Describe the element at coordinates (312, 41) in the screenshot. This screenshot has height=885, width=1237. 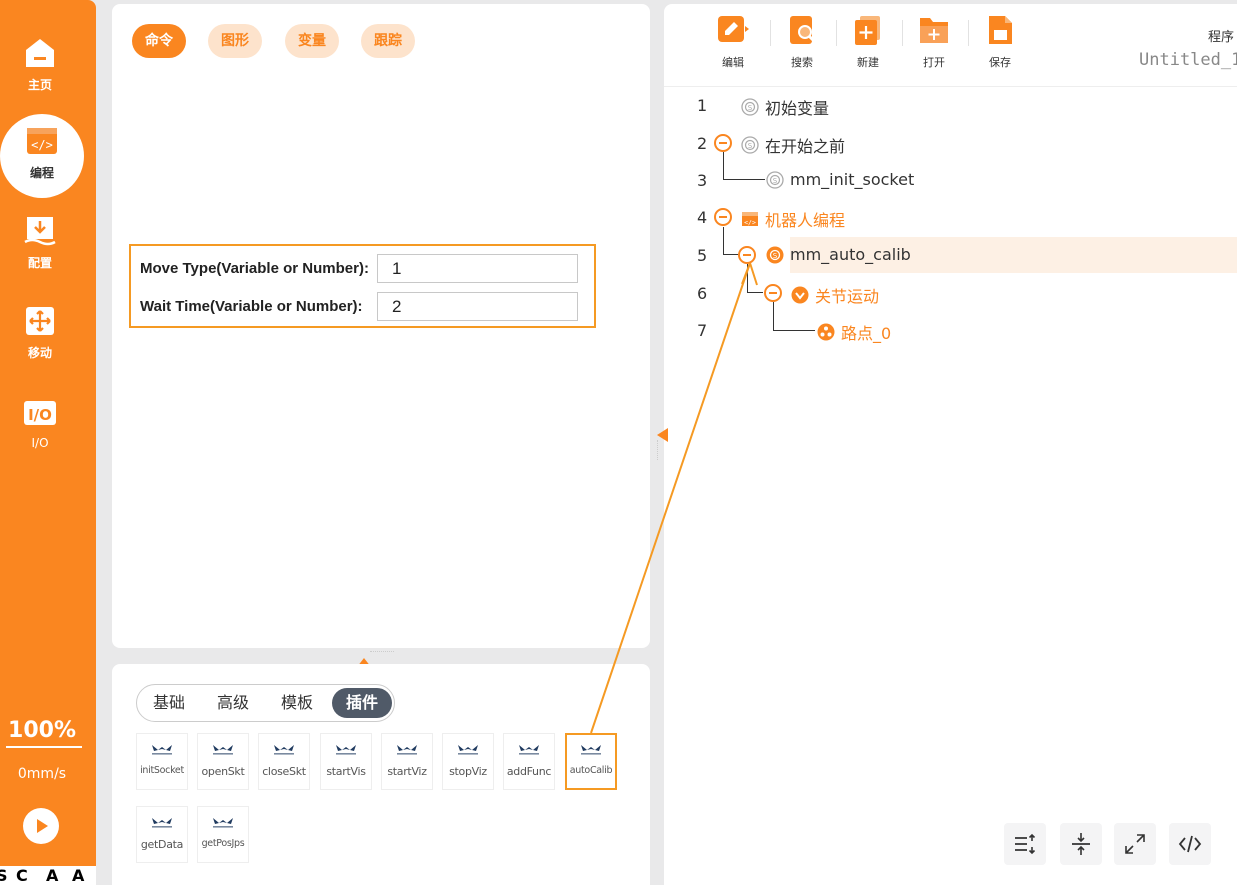
I see `tab-variables: 变量` at that location.